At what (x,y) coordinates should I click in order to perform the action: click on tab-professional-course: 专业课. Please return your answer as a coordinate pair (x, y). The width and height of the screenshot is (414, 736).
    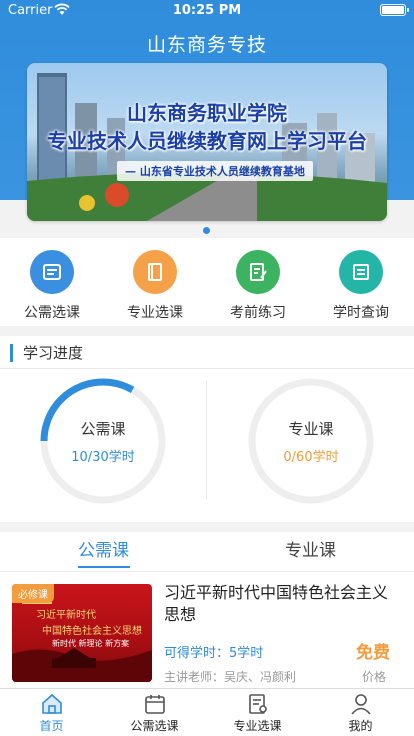
    Looking at the image, I should click on (310, 548).